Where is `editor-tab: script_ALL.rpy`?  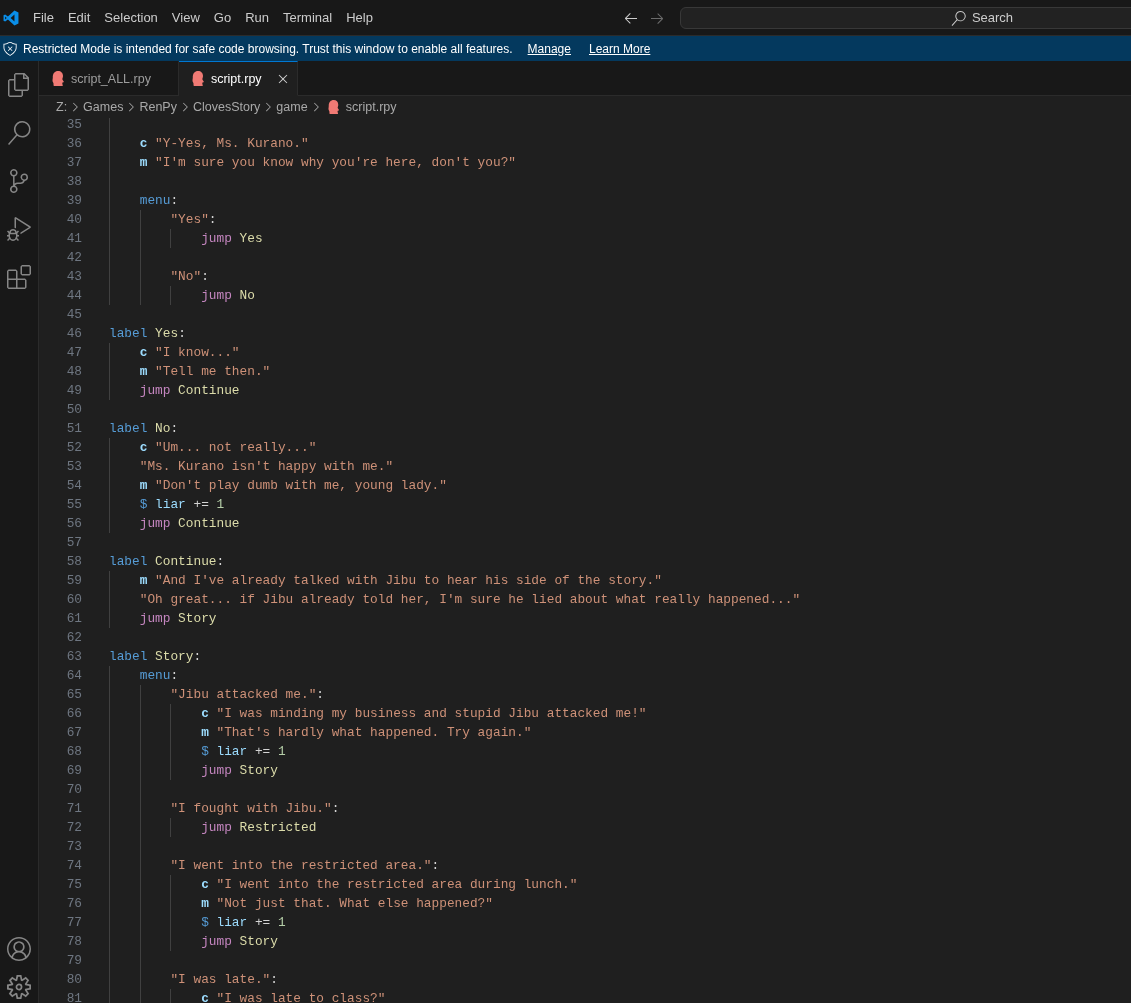
editor-tab: script_ALL.rpy is located at coordinates (109, 78).